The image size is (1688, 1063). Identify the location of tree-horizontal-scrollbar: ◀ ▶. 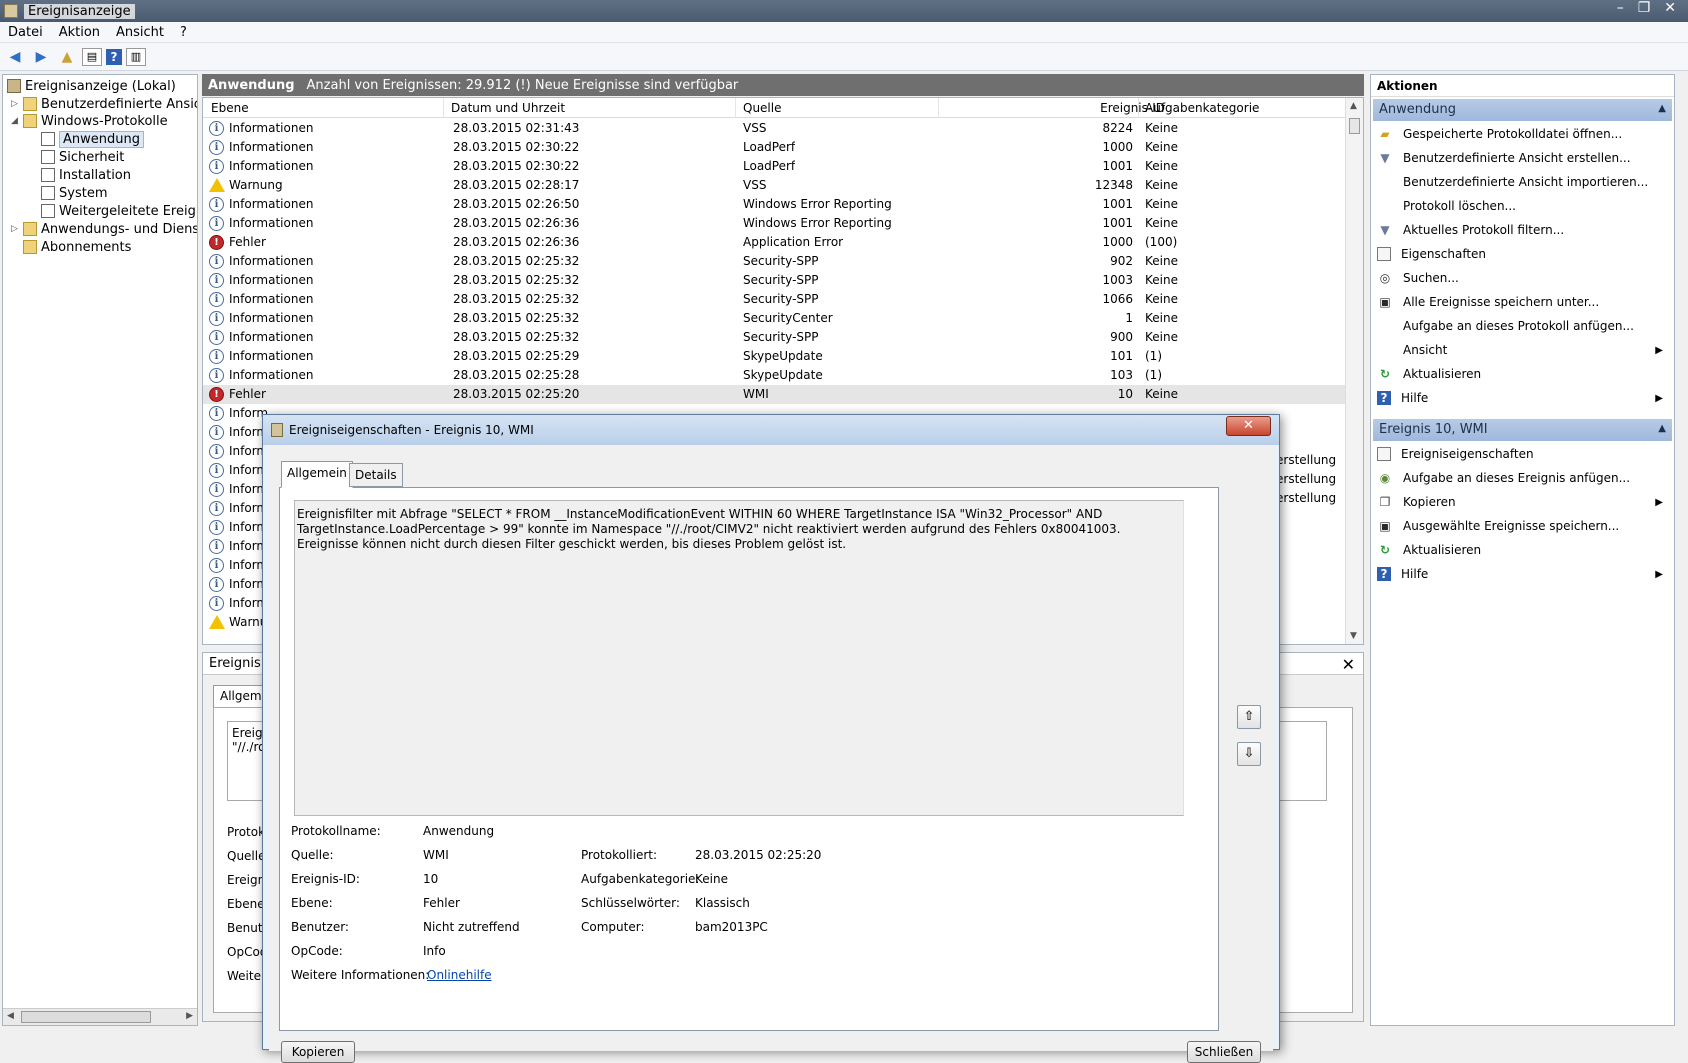
(100, 1016).